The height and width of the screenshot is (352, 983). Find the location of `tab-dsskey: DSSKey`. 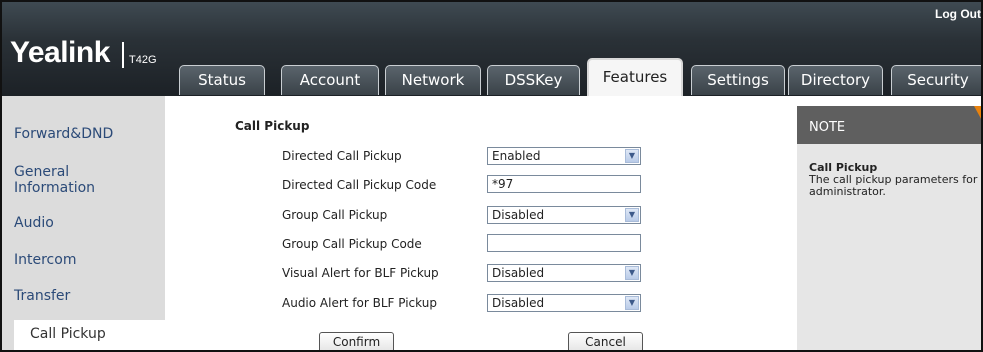

tab-dsskey: DSSKey is located at coordinates (533, 80).